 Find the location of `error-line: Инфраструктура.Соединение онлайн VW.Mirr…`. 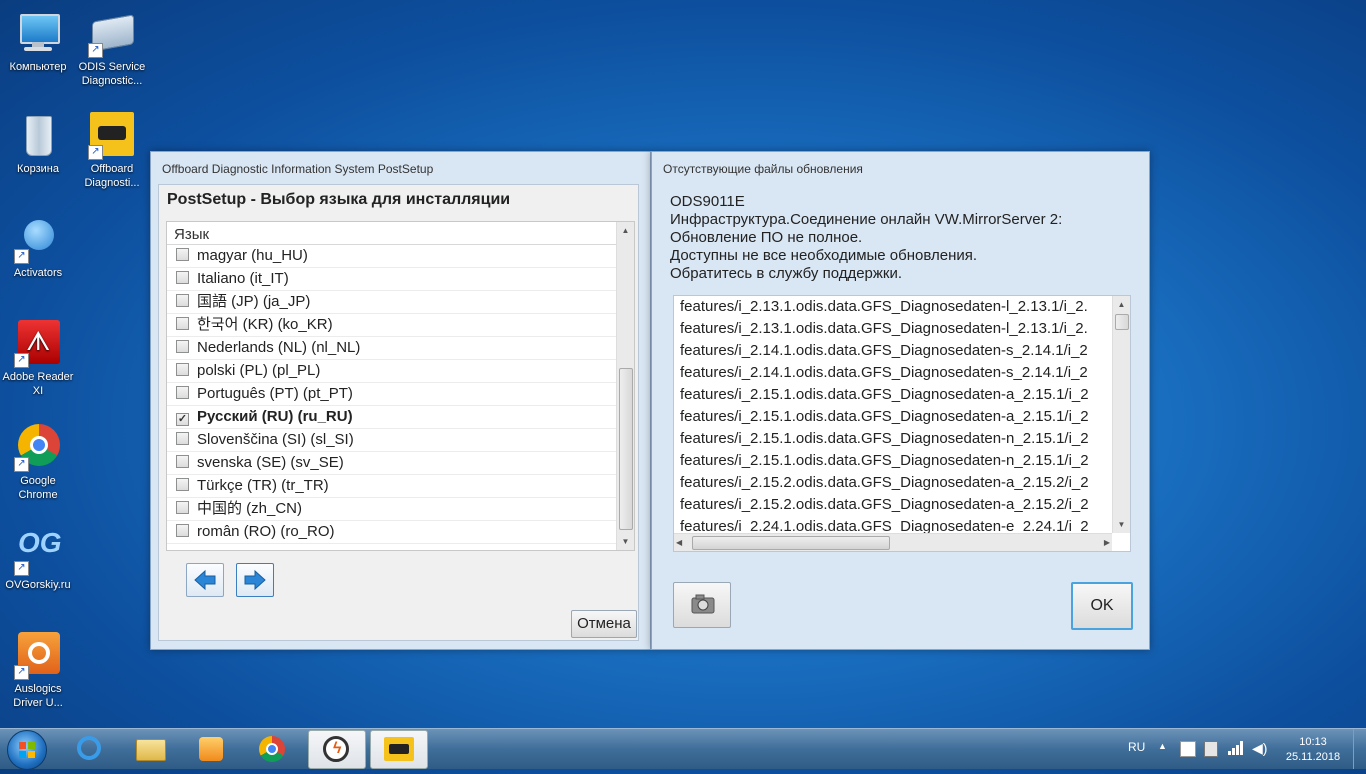

error-line: Инфраструктура.Соединение онлайн VW.Mirr… is located at coordinates (866, 219).